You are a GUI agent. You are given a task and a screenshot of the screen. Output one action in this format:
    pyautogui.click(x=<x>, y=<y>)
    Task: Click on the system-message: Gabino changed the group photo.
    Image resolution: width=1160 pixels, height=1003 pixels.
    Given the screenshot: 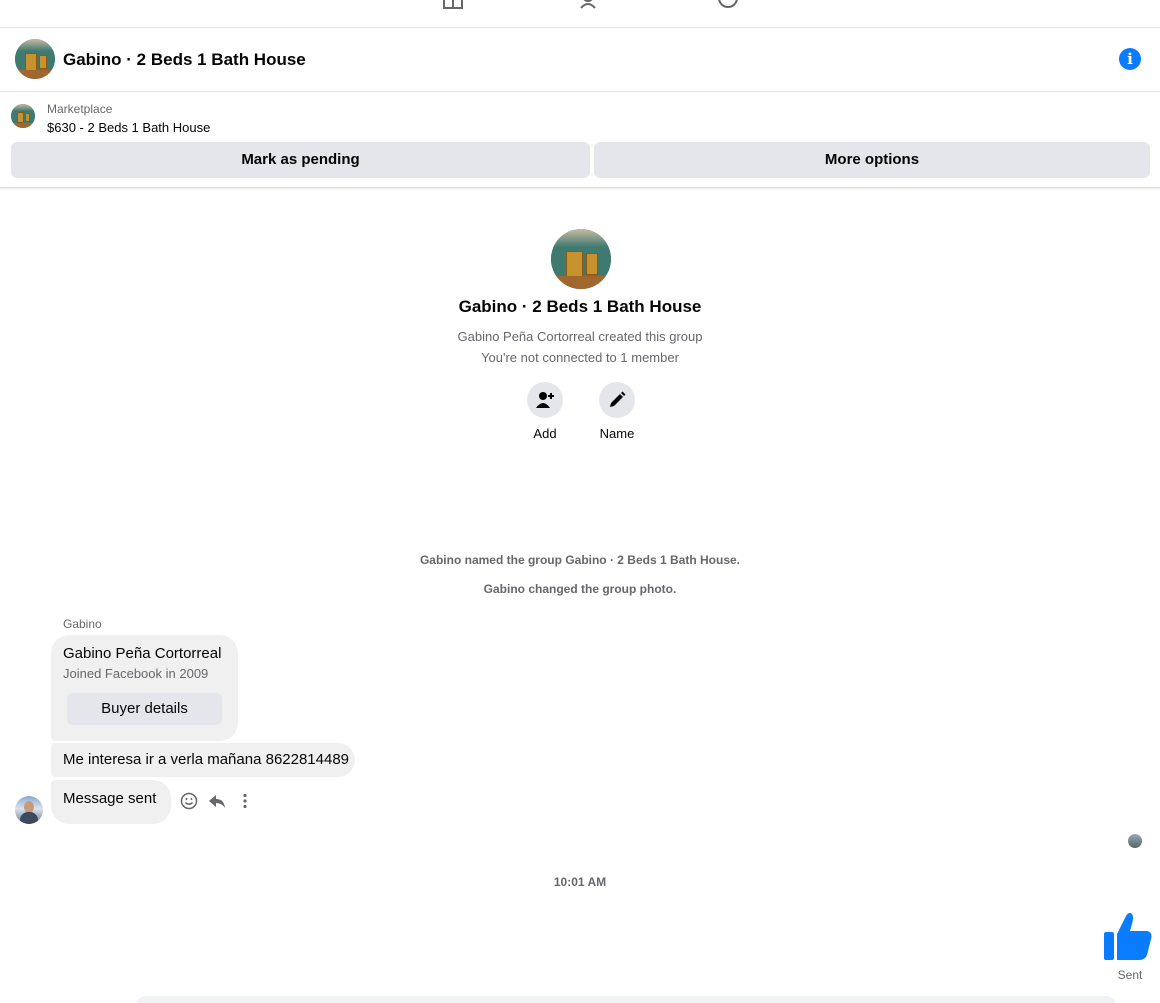 What is the action you would take?
    pyautogui.click(x=580, y=589)
    